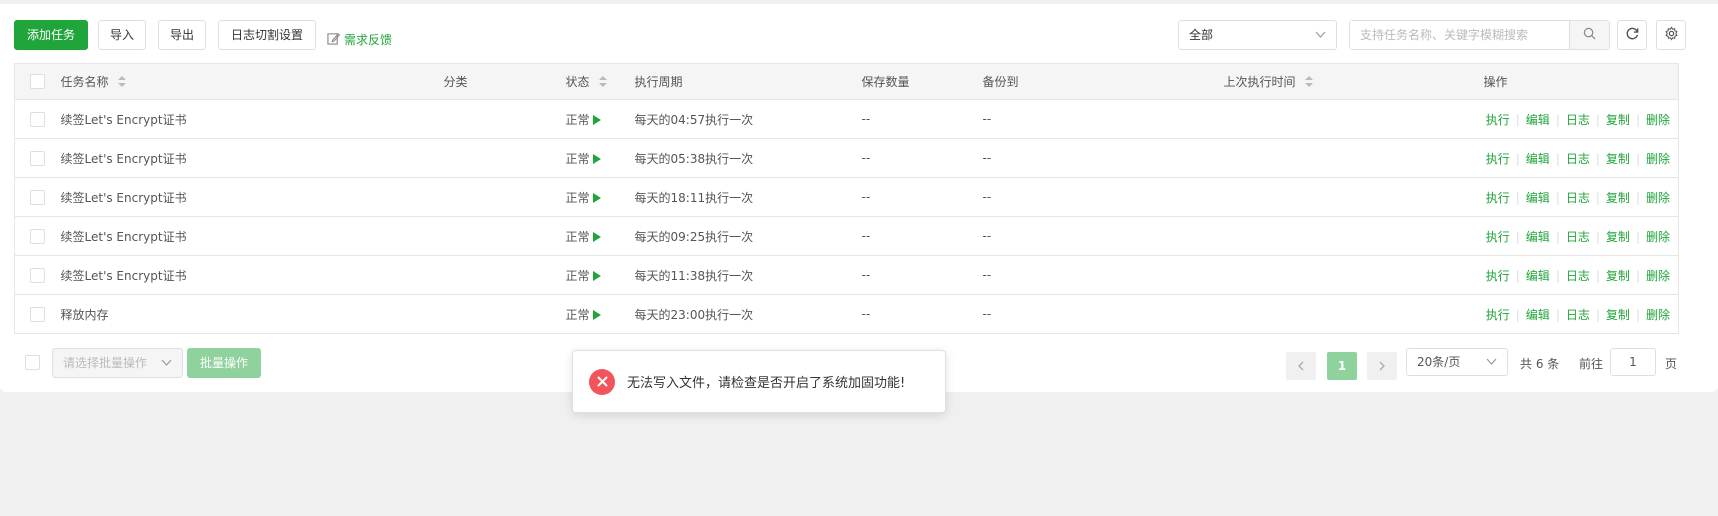 The width and height of the screenshot is (1718, 516). Describe the element at coordinates (267, 35) in the screenshot. I see `log-rotate-button: 日志切割设置` at that location.